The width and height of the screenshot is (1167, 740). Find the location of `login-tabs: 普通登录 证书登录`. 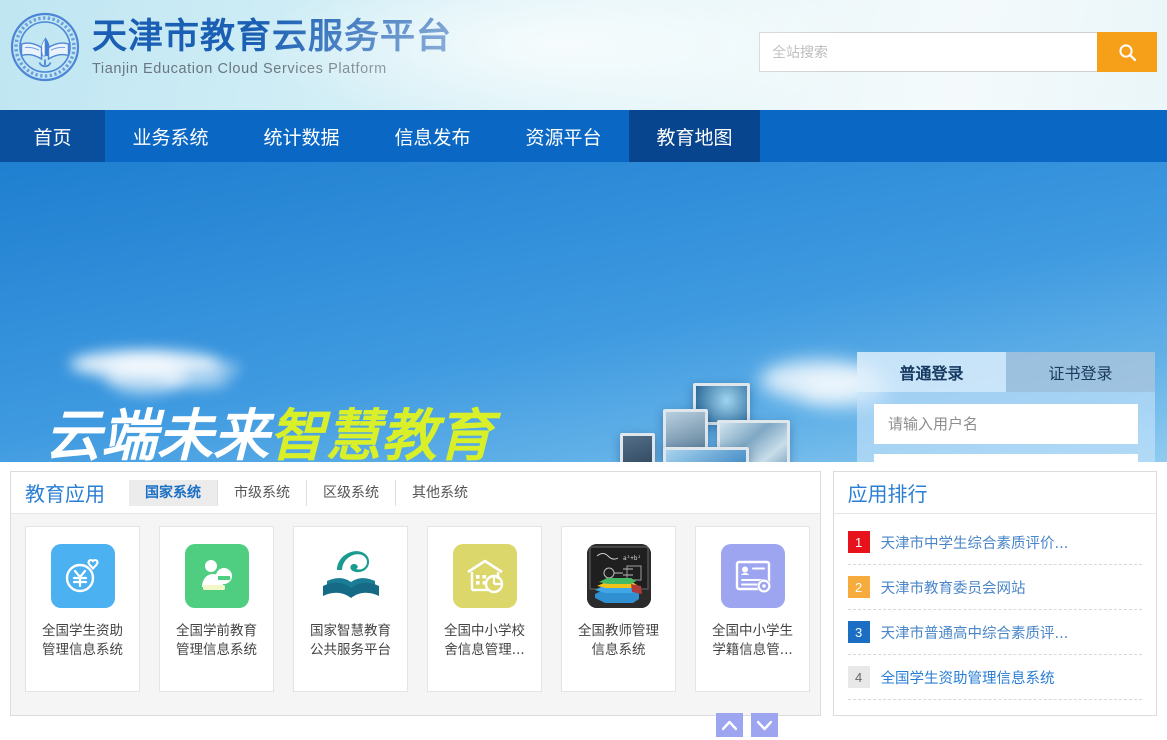

login-tabs: 普通登录 证书登录 is located at coordinates (1006, 372).